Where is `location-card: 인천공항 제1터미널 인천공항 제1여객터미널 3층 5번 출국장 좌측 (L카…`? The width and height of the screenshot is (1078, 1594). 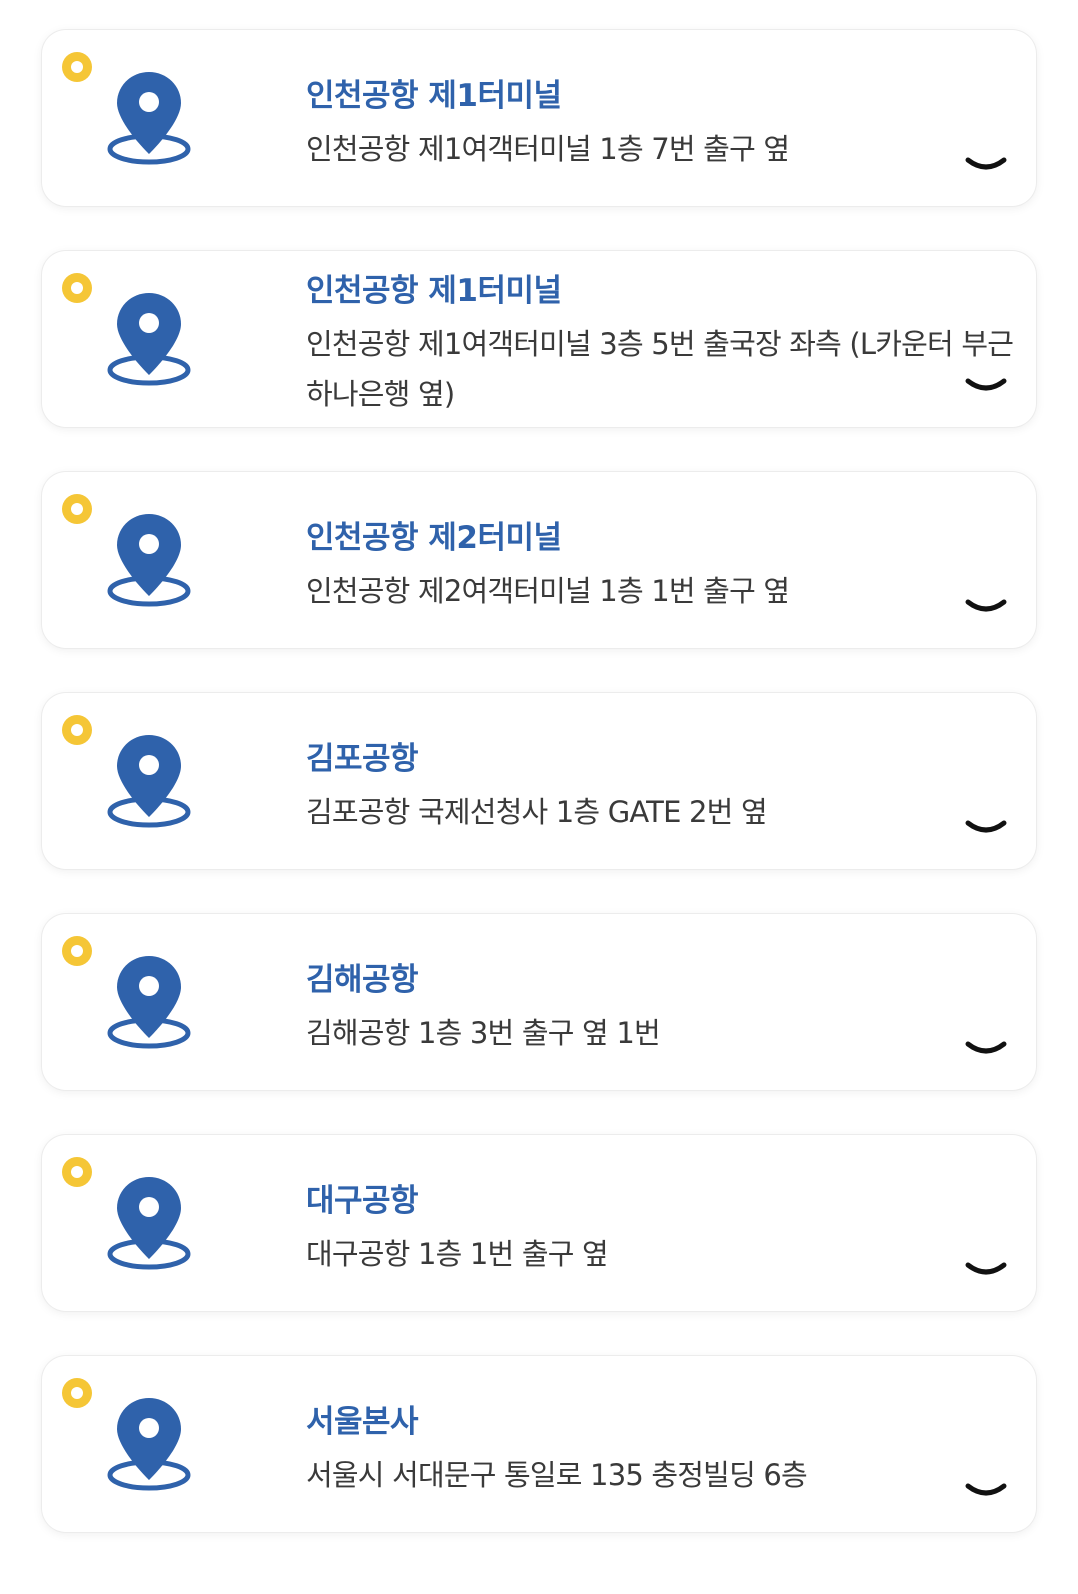 location-card: 인천공항 제1터미널 인천공항 제1여객터미널 3층 5번 출국장 좌측 (L카… is located at coordinates (539, 339).